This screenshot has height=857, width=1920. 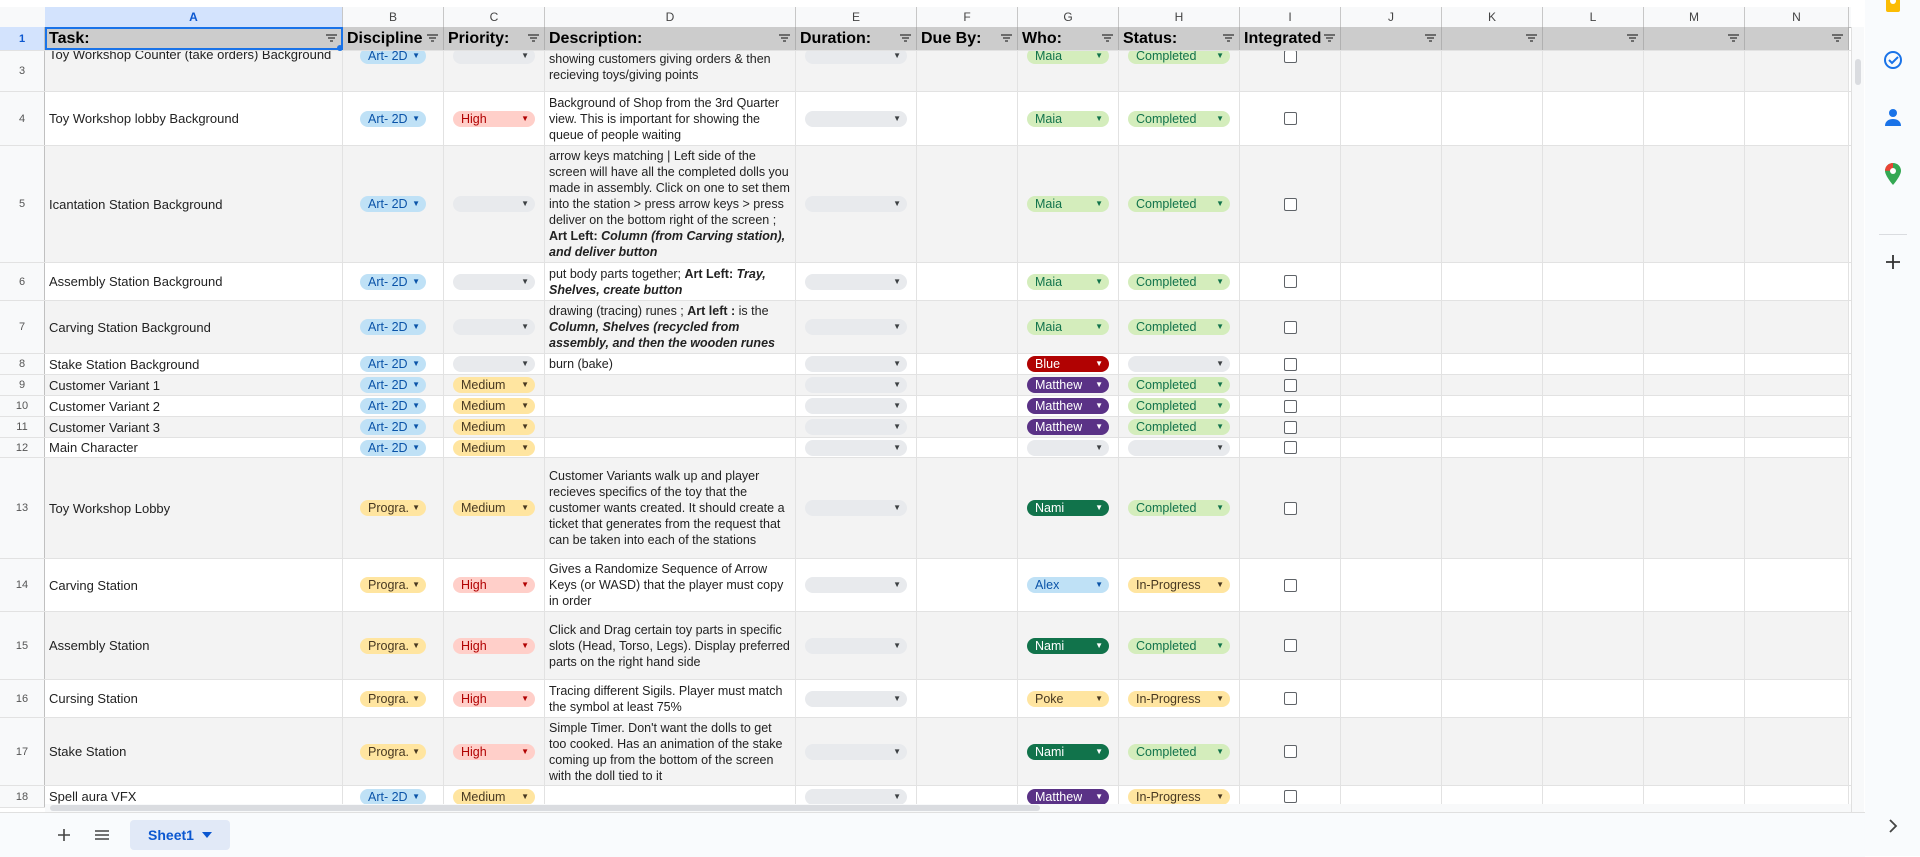 I want to click on discipline-dropdown: Art- 2D ▼, so click(x=393, y=281).